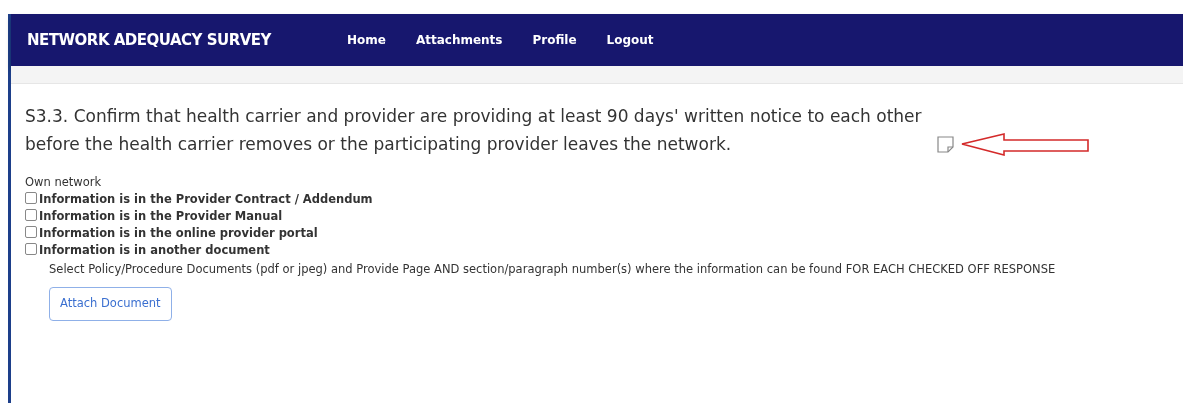 The image size is (1183, 403). I want to click on nav-link: Attachments, so click(459, 40).